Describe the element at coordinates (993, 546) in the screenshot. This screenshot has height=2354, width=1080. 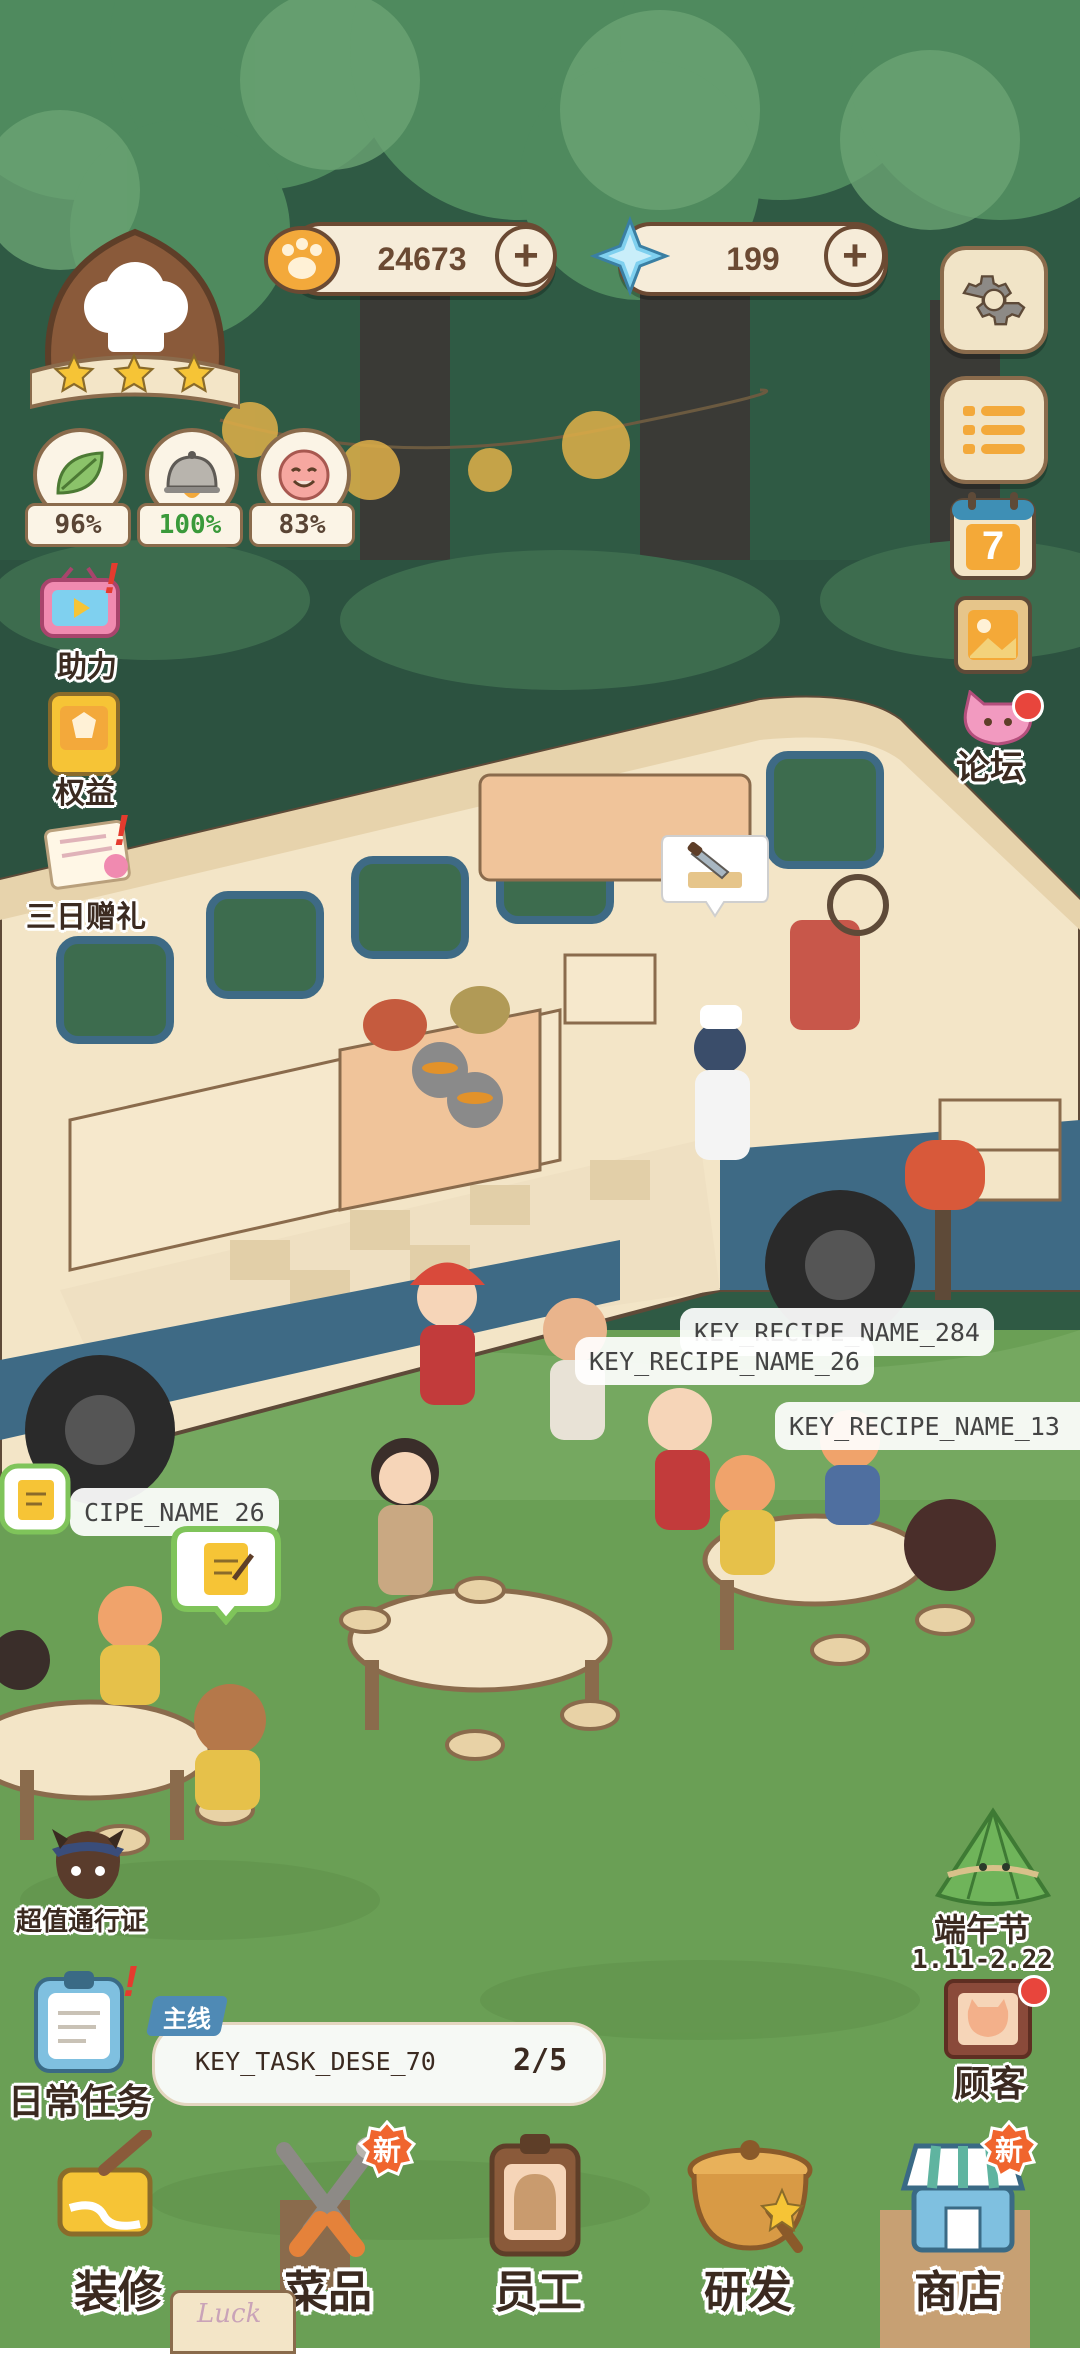
I see `calendar-day: 7` at that location.